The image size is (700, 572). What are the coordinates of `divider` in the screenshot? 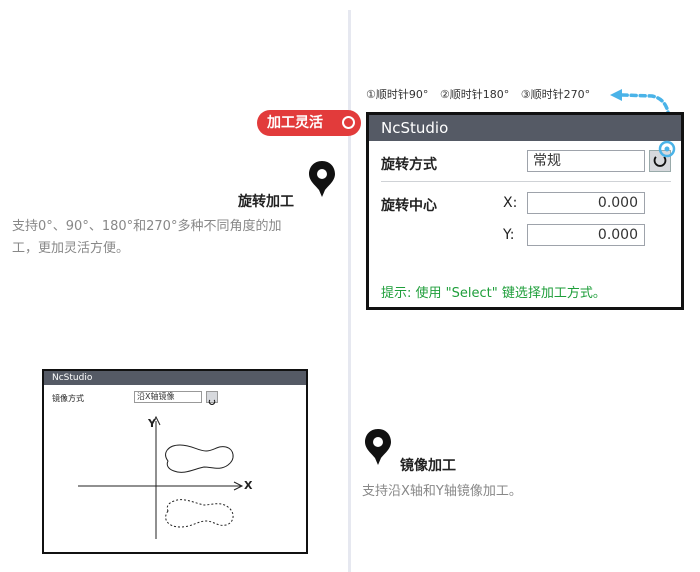 It's located at (526, 181).